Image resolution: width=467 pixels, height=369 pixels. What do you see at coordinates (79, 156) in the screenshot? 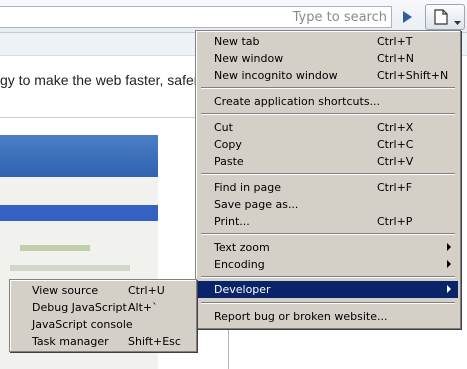
I see `image-header-bar` at bounding box center [79, 156].